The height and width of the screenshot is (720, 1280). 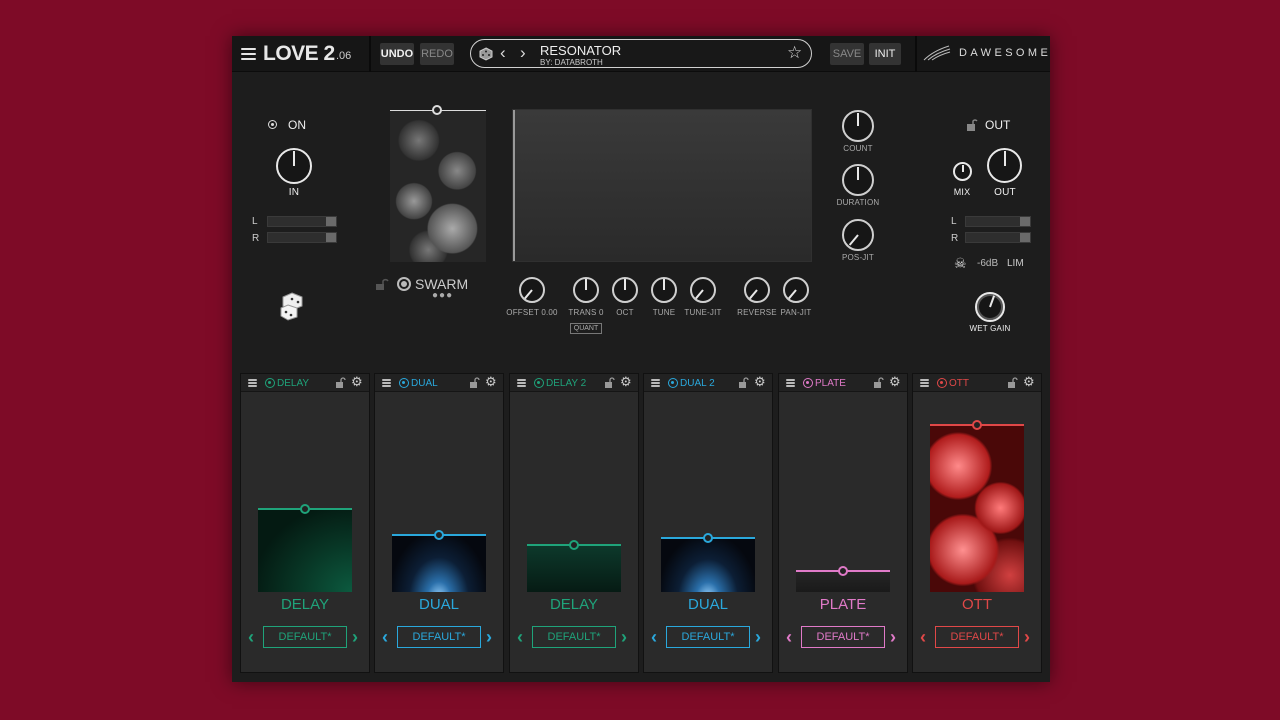 What do you see at coordinates (962, 171) in the screenshot?
I see `mix-knob` at bounding box center [962, 171].